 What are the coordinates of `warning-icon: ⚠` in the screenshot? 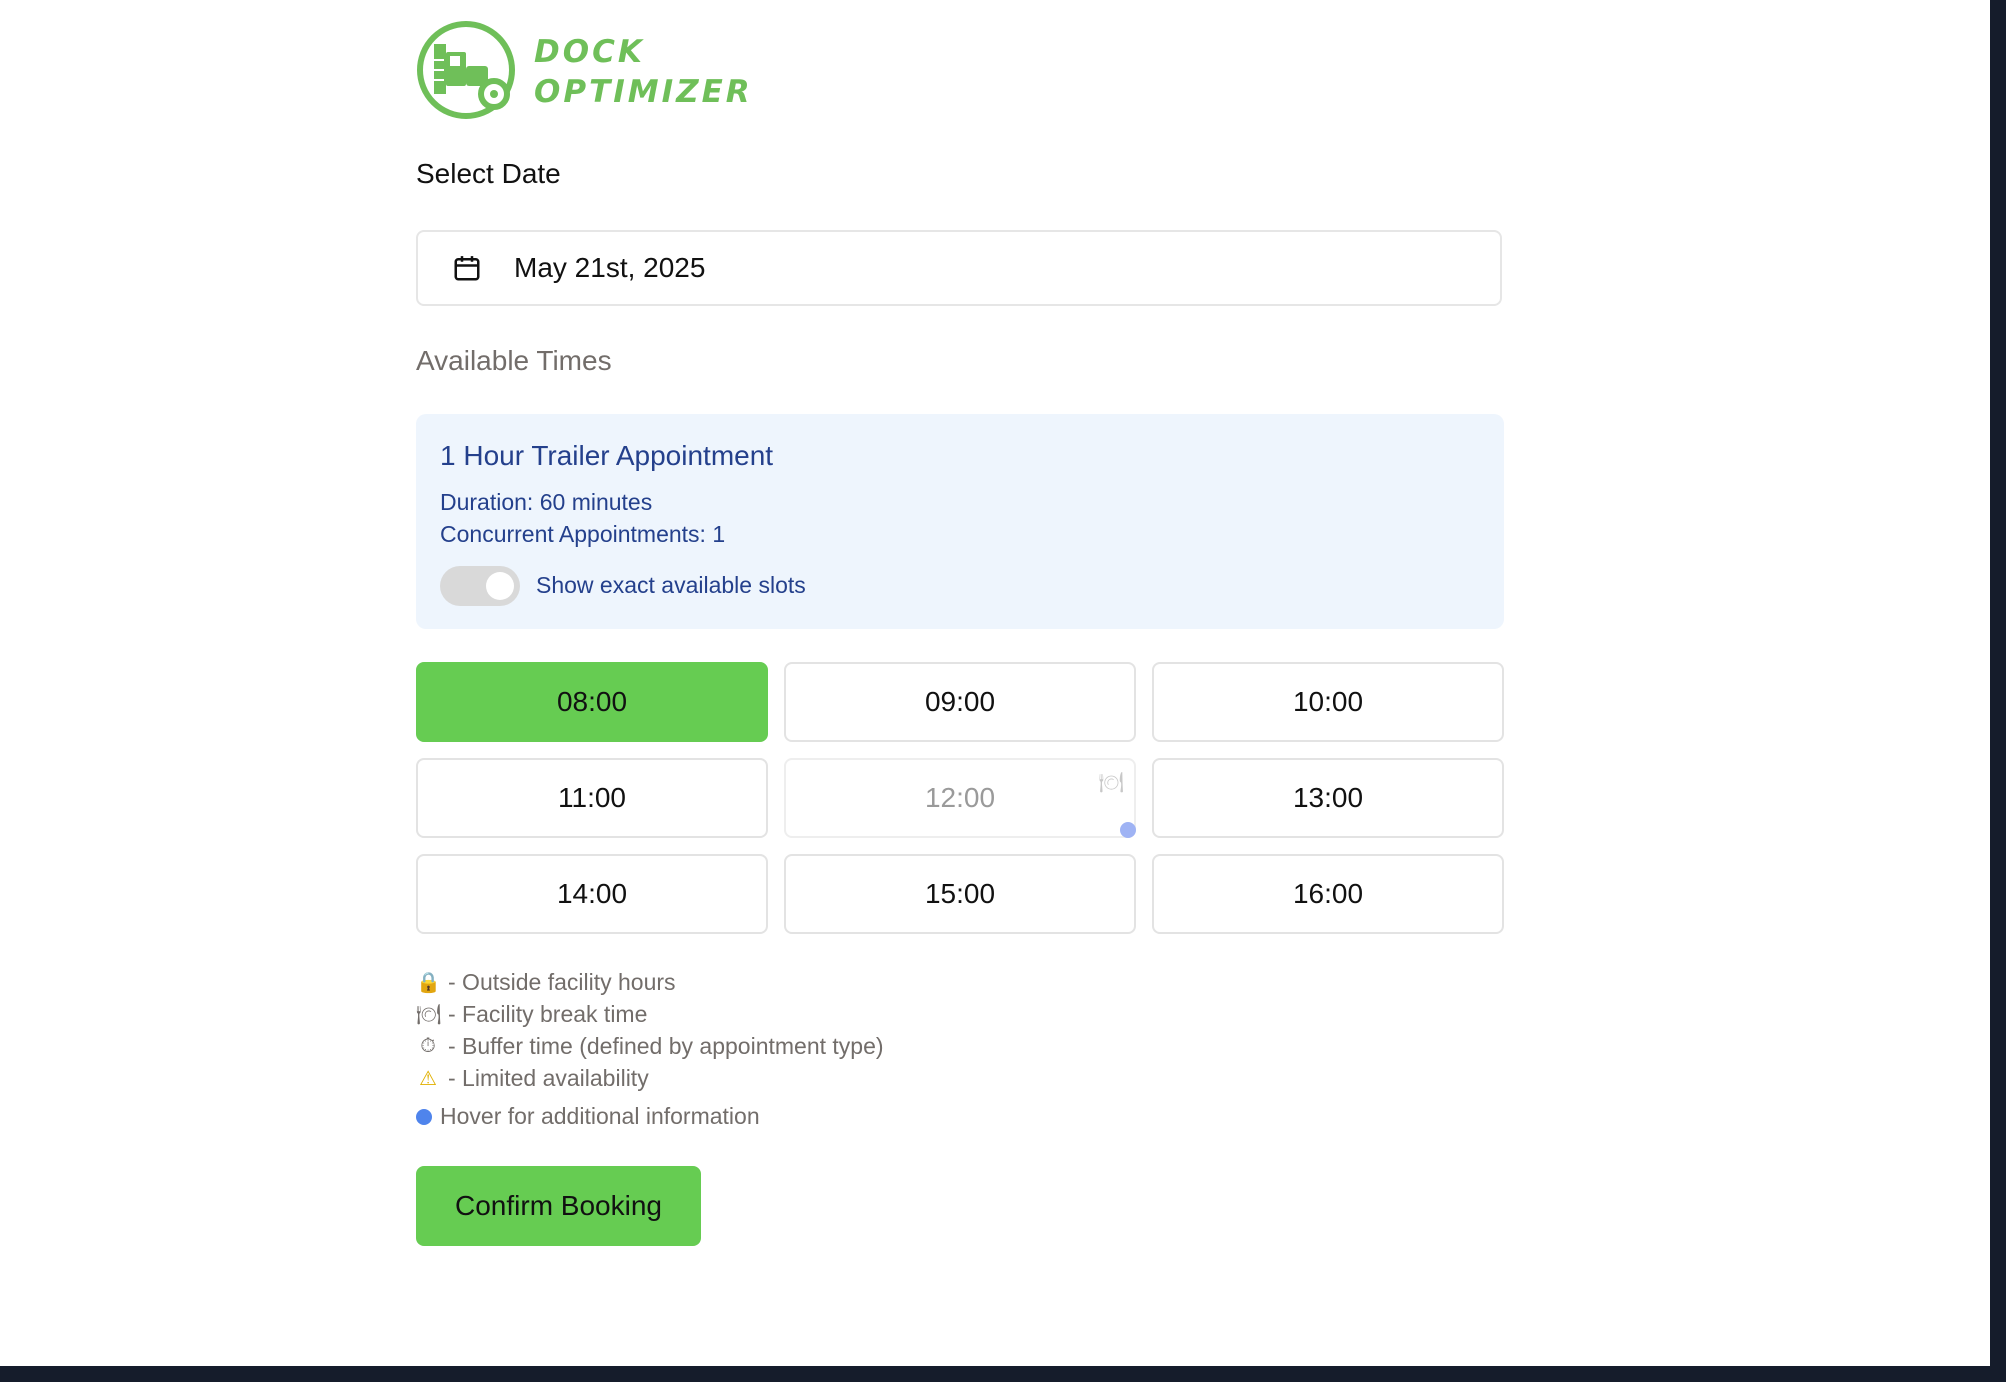 It's located at (428, 1078).